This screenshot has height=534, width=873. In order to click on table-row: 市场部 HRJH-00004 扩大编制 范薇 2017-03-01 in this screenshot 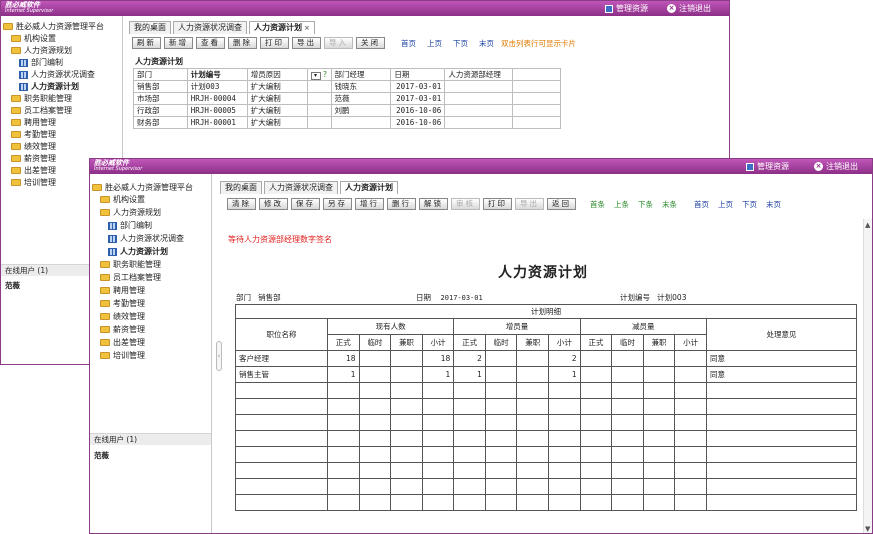, I will do `click(347, 98)`.